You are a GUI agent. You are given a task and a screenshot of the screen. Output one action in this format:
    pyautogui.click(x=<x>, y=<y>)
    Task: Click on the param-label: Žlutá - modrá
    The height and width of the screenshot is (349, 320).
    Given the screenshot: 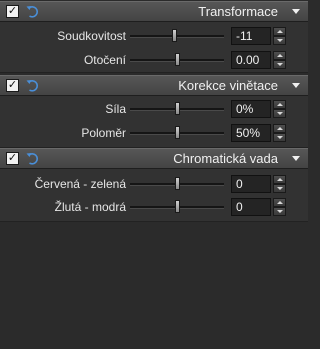 What is the action you would take?
    pyautogui.click(x=90, y=207)
    